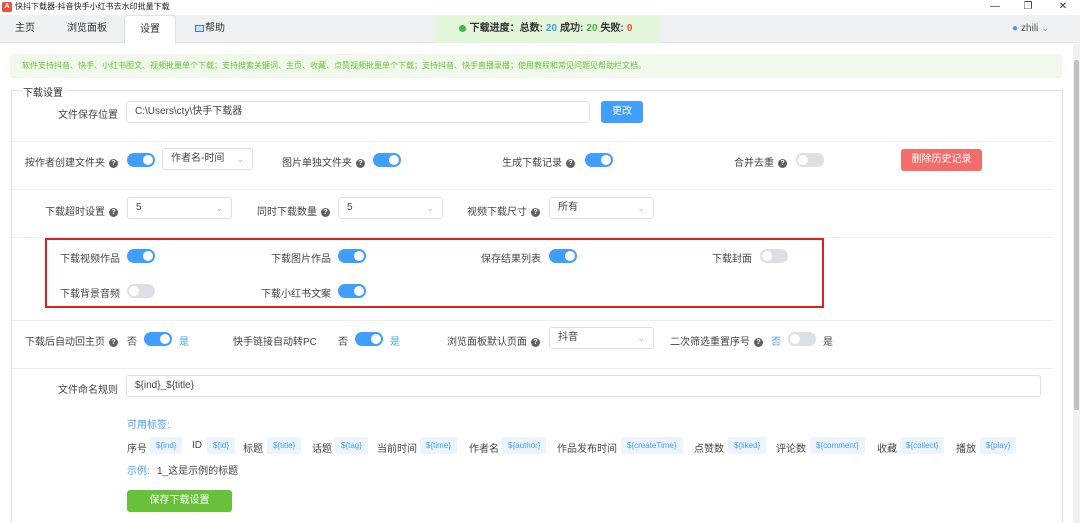  What do you see at coordinates (1063, 7) in the screenshot?
I see `close-button: ✕` at bounding box center [1063, 7].